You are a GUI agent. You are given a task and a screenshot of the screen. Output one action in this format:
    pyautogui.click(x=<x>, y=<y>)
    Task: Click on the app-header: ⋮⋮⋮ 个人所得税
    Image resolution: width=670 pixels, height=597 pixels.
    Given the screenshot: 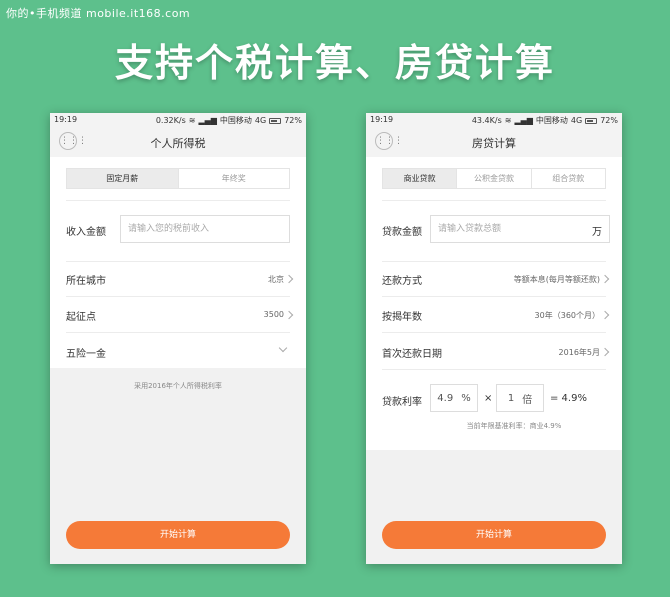 What is the action you would take?
    pyautogui.click(x=178, y=142)
    